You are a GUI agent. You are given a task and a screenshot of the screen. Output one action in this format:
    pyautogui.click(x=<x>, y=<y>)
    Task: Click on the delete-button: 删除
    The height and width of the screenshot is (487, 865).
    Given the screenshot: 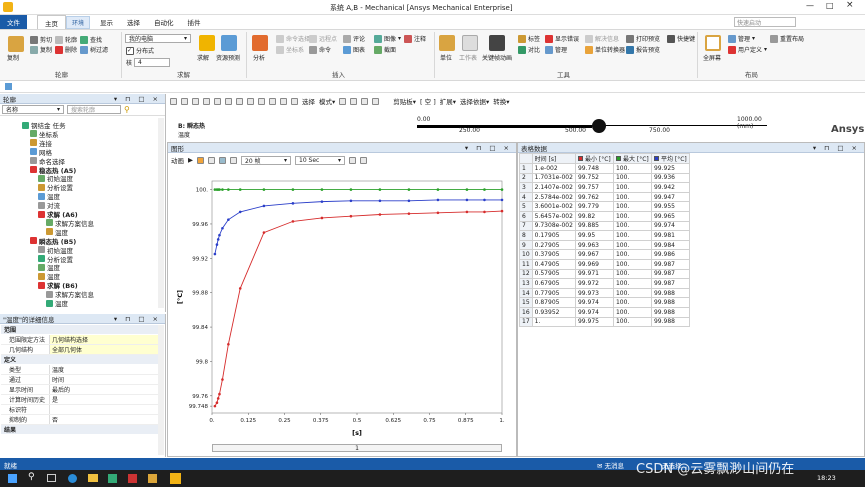 What is the action you would take?
    pyautogui.click(x=66, y=49)
    